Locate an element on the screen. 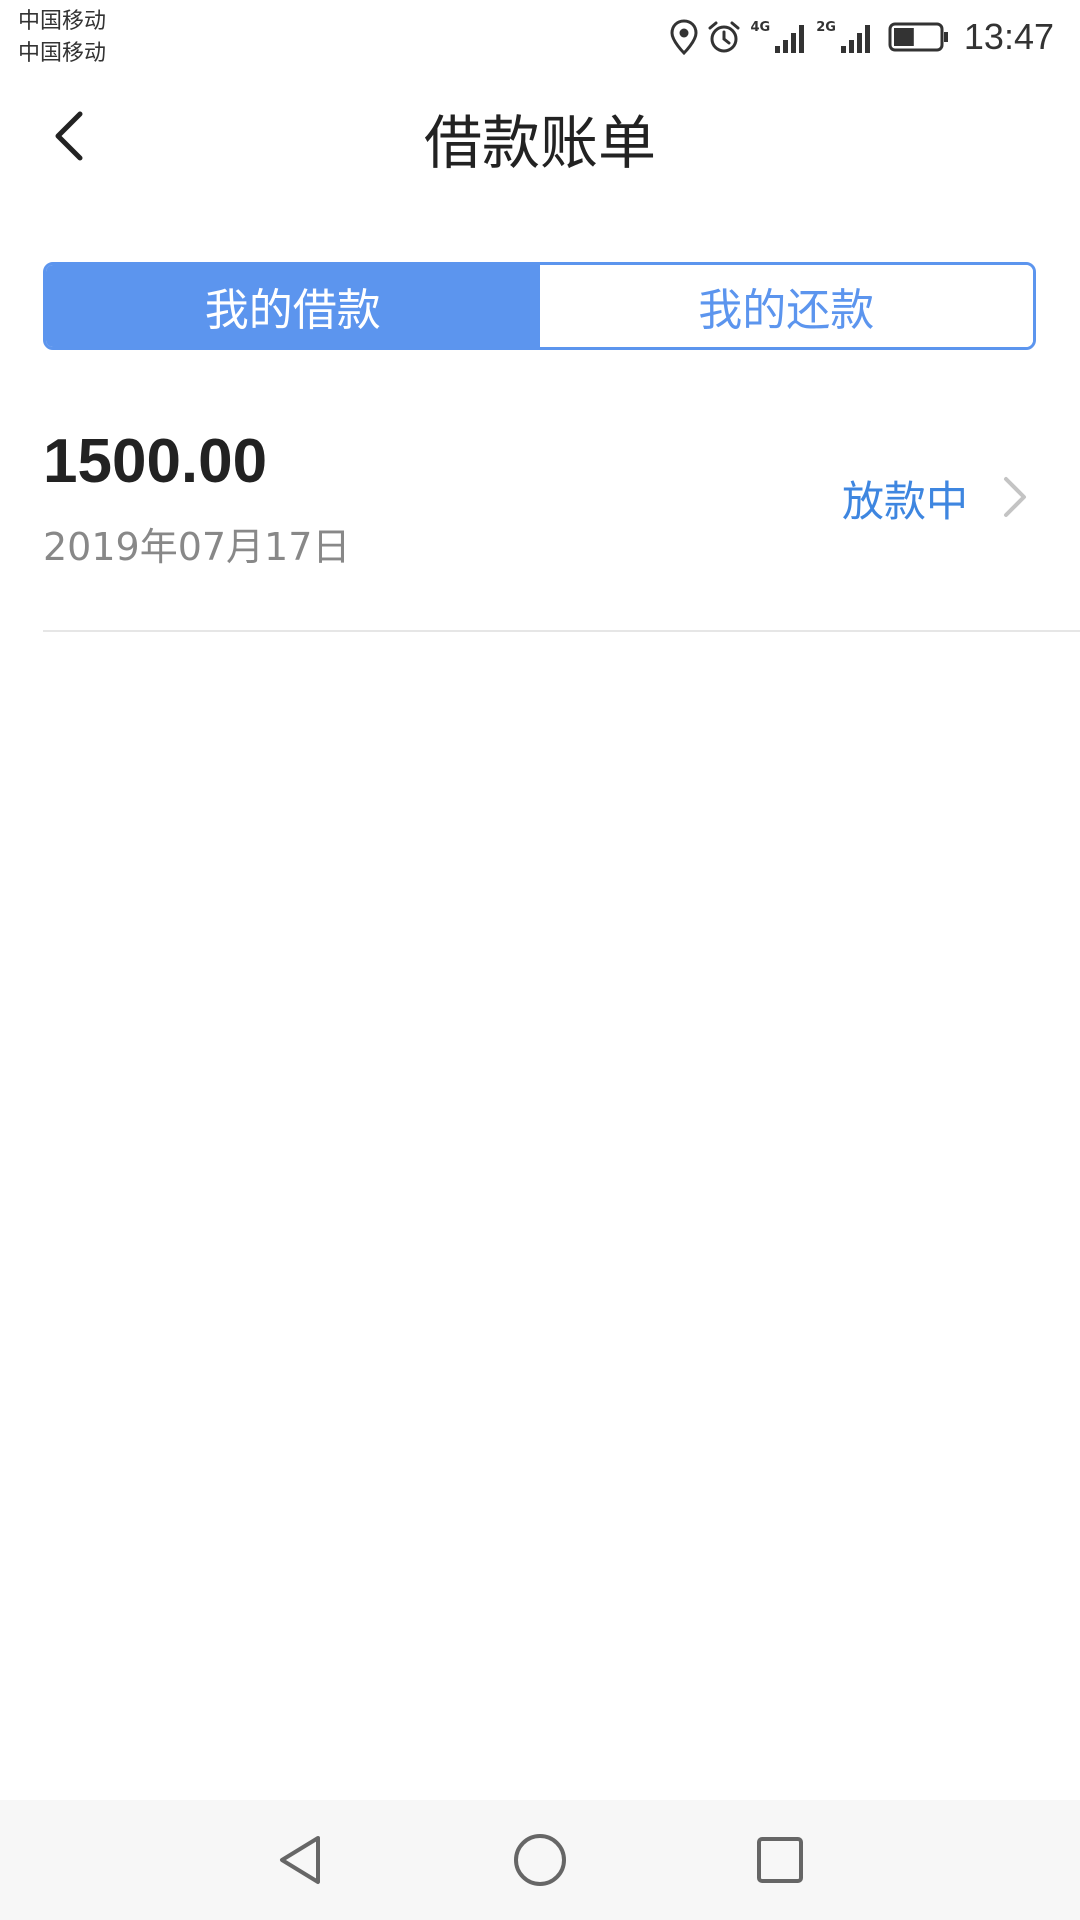 This screenshot has width=1080, height=1920. status-bar: 中国移动 中国移动 4G 2G 13:47 is located at coordinates (540, 38).